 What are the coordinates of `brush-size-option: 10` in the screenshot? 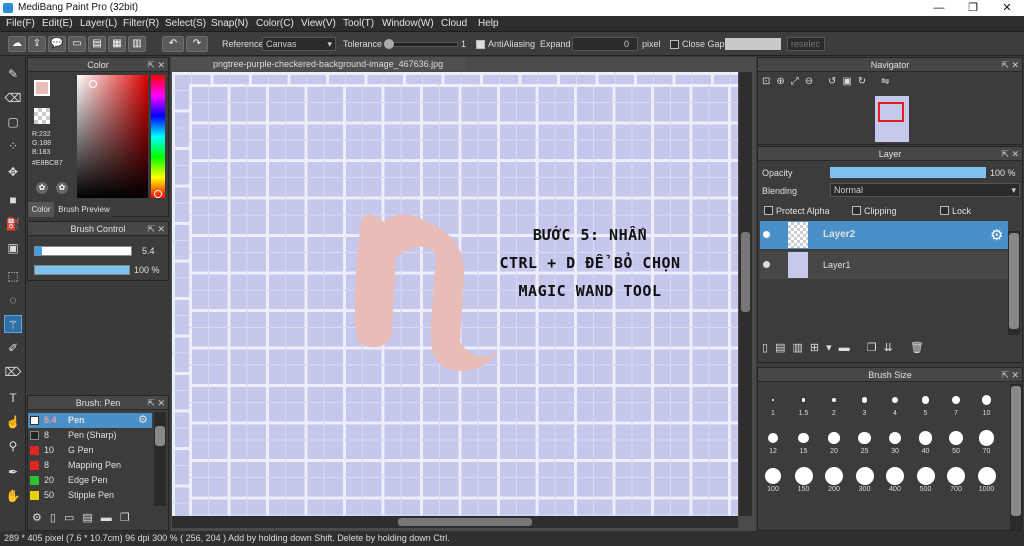 It's located at (987, 402).